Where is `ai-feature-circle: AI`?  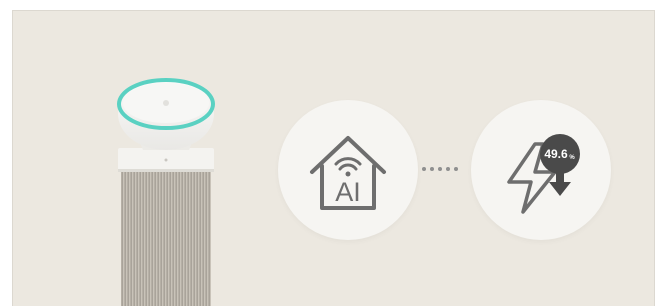 ai-feature-circle: AI is located at coordinates (348, 170).